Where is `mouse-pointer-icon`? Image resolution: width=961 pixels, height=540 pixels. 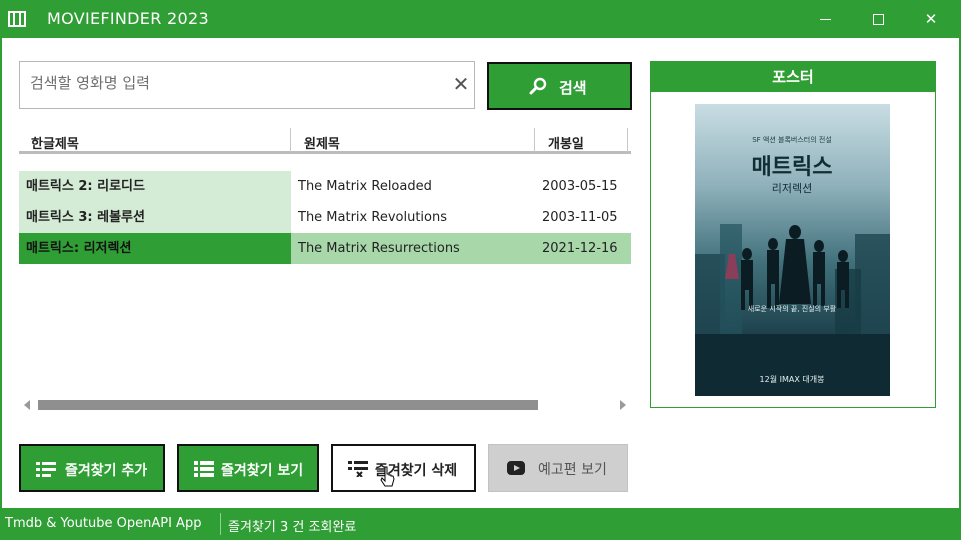
mouse-pointer-icon is located at coordinates (387, 476).